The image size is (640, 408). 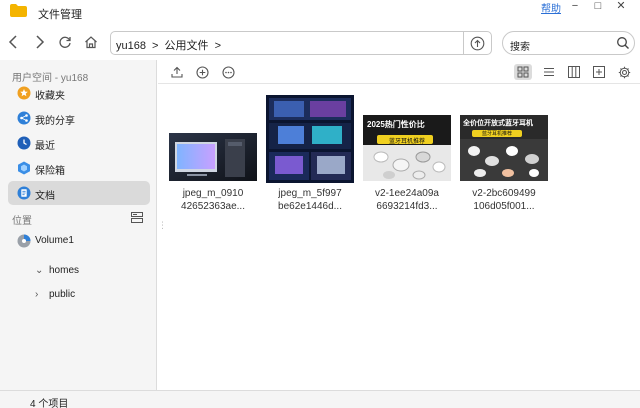 What do you see at coordinates (79, 241) in the screenshot?
I see `sidebar-item-volume1: Volume1` at bounding box center [79, 241].